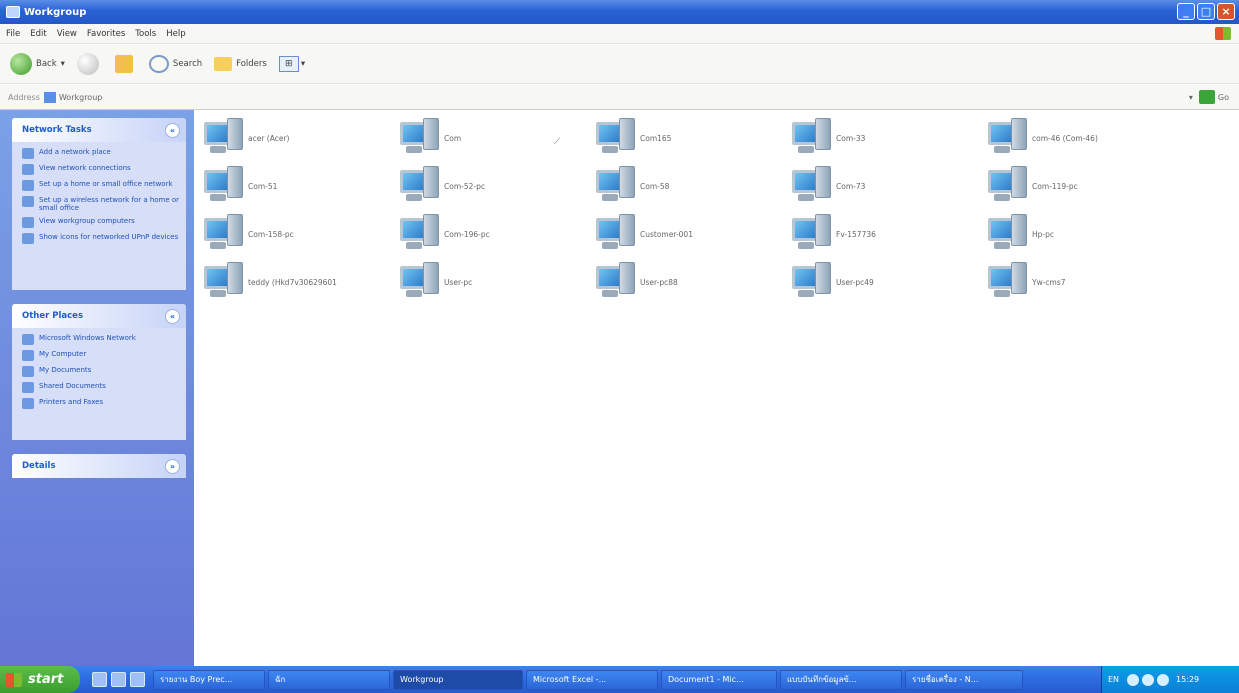 Image resolution: width=1239 pixels, height=693 pixels. What do you see at coordinates (1186, 11) in the screenshot?
I see `minimize-button: _` at bounding box center [1186, 11].